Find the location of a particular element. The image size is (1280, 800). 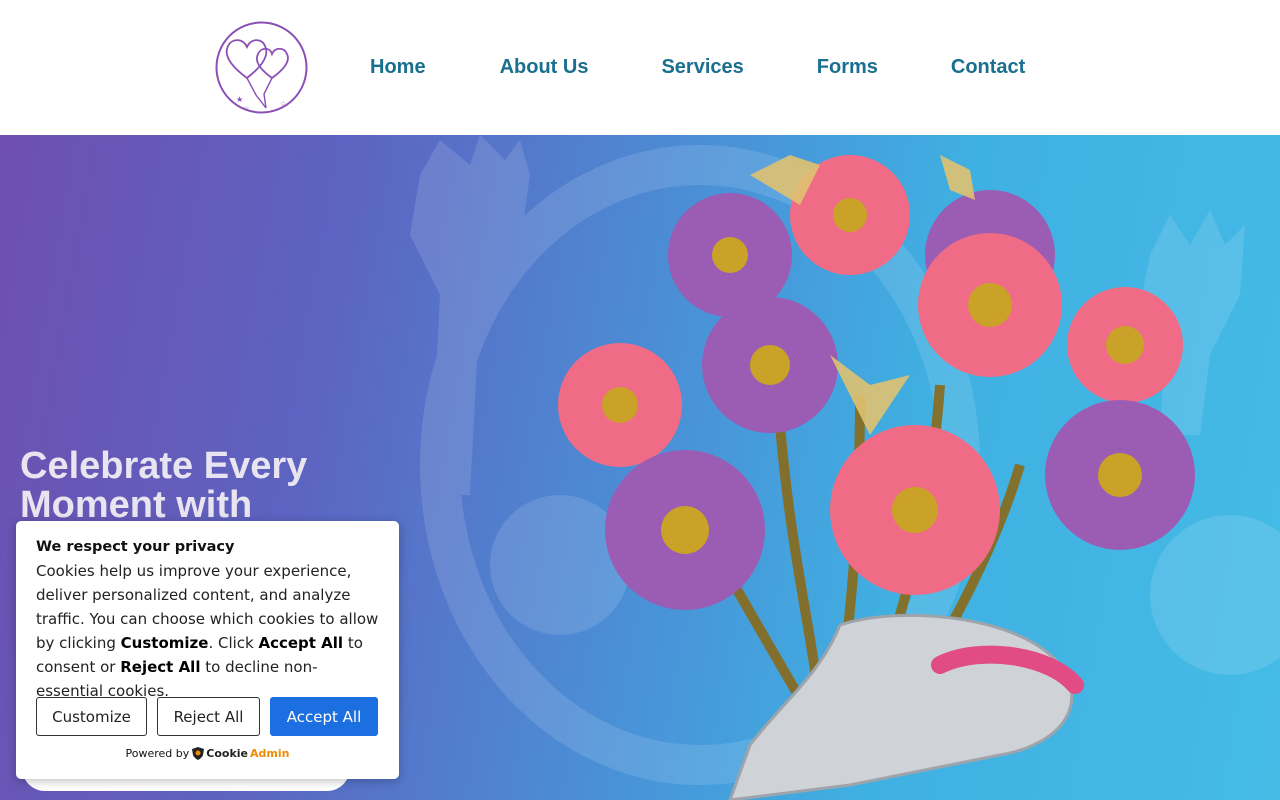

nav-forms: Forms is located at coordinates (847, 67).